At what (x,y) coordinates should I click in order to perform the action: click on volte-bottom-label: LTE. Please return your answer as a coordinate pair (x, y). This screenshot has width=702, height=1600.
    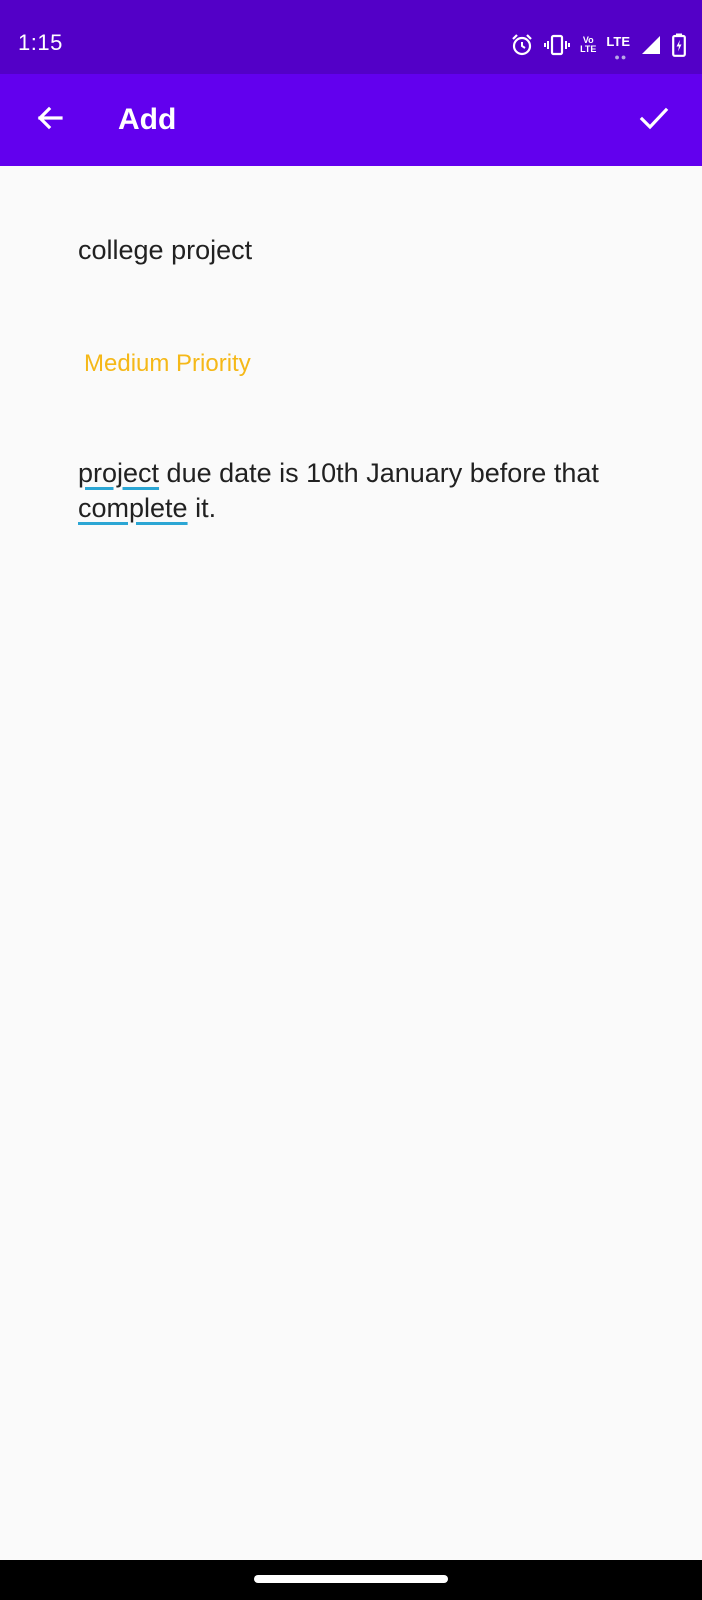
    Looking at the image, I should click on (588, 49).